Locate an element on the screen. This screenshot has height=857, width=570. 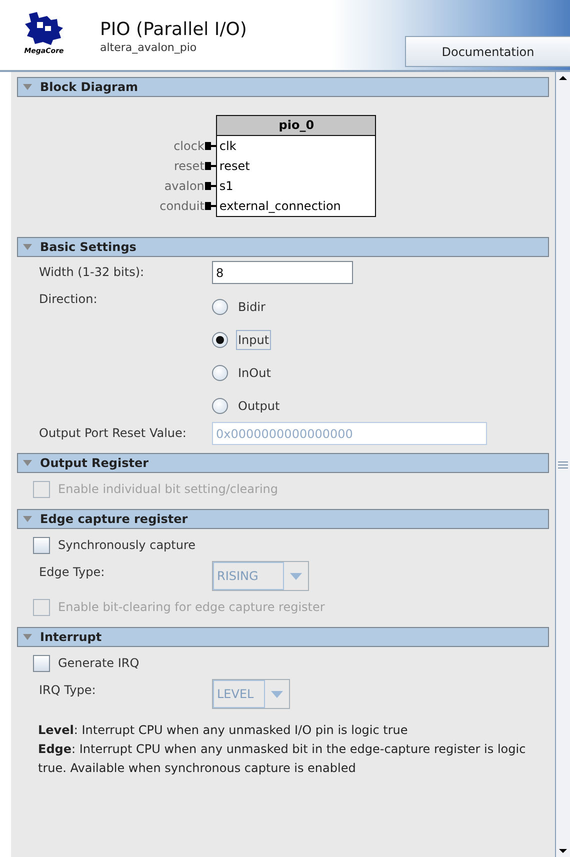
port-name: s1 is located at coordinates (226, 186).